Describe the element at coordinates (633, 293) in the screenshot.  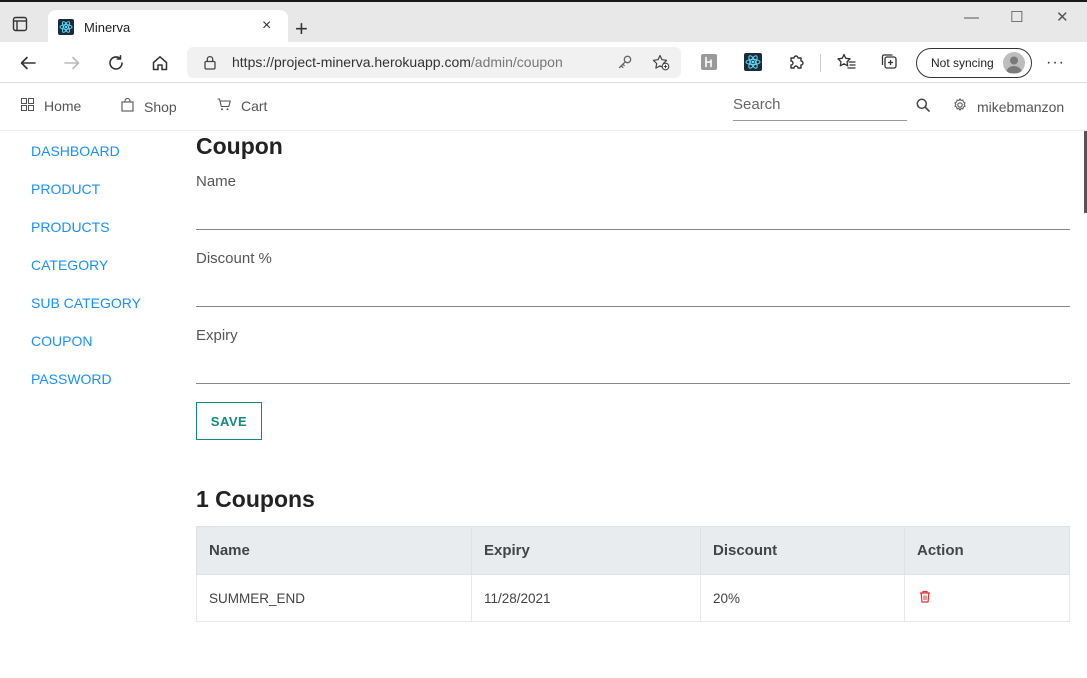
I see `discount-input` at that location.